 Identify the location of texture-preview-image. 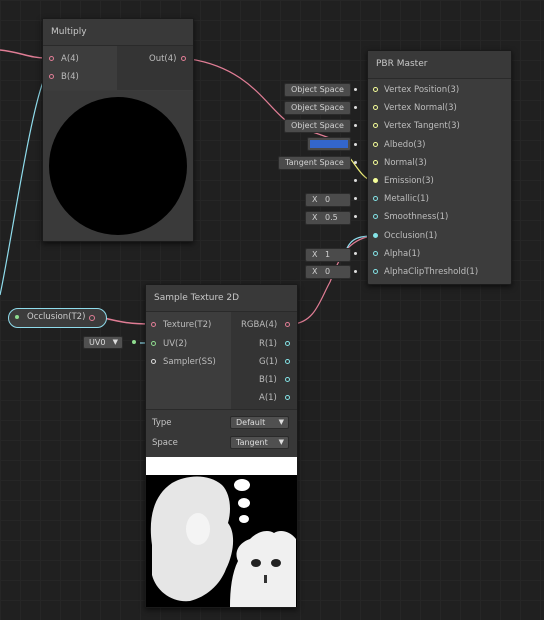
(221, 532).